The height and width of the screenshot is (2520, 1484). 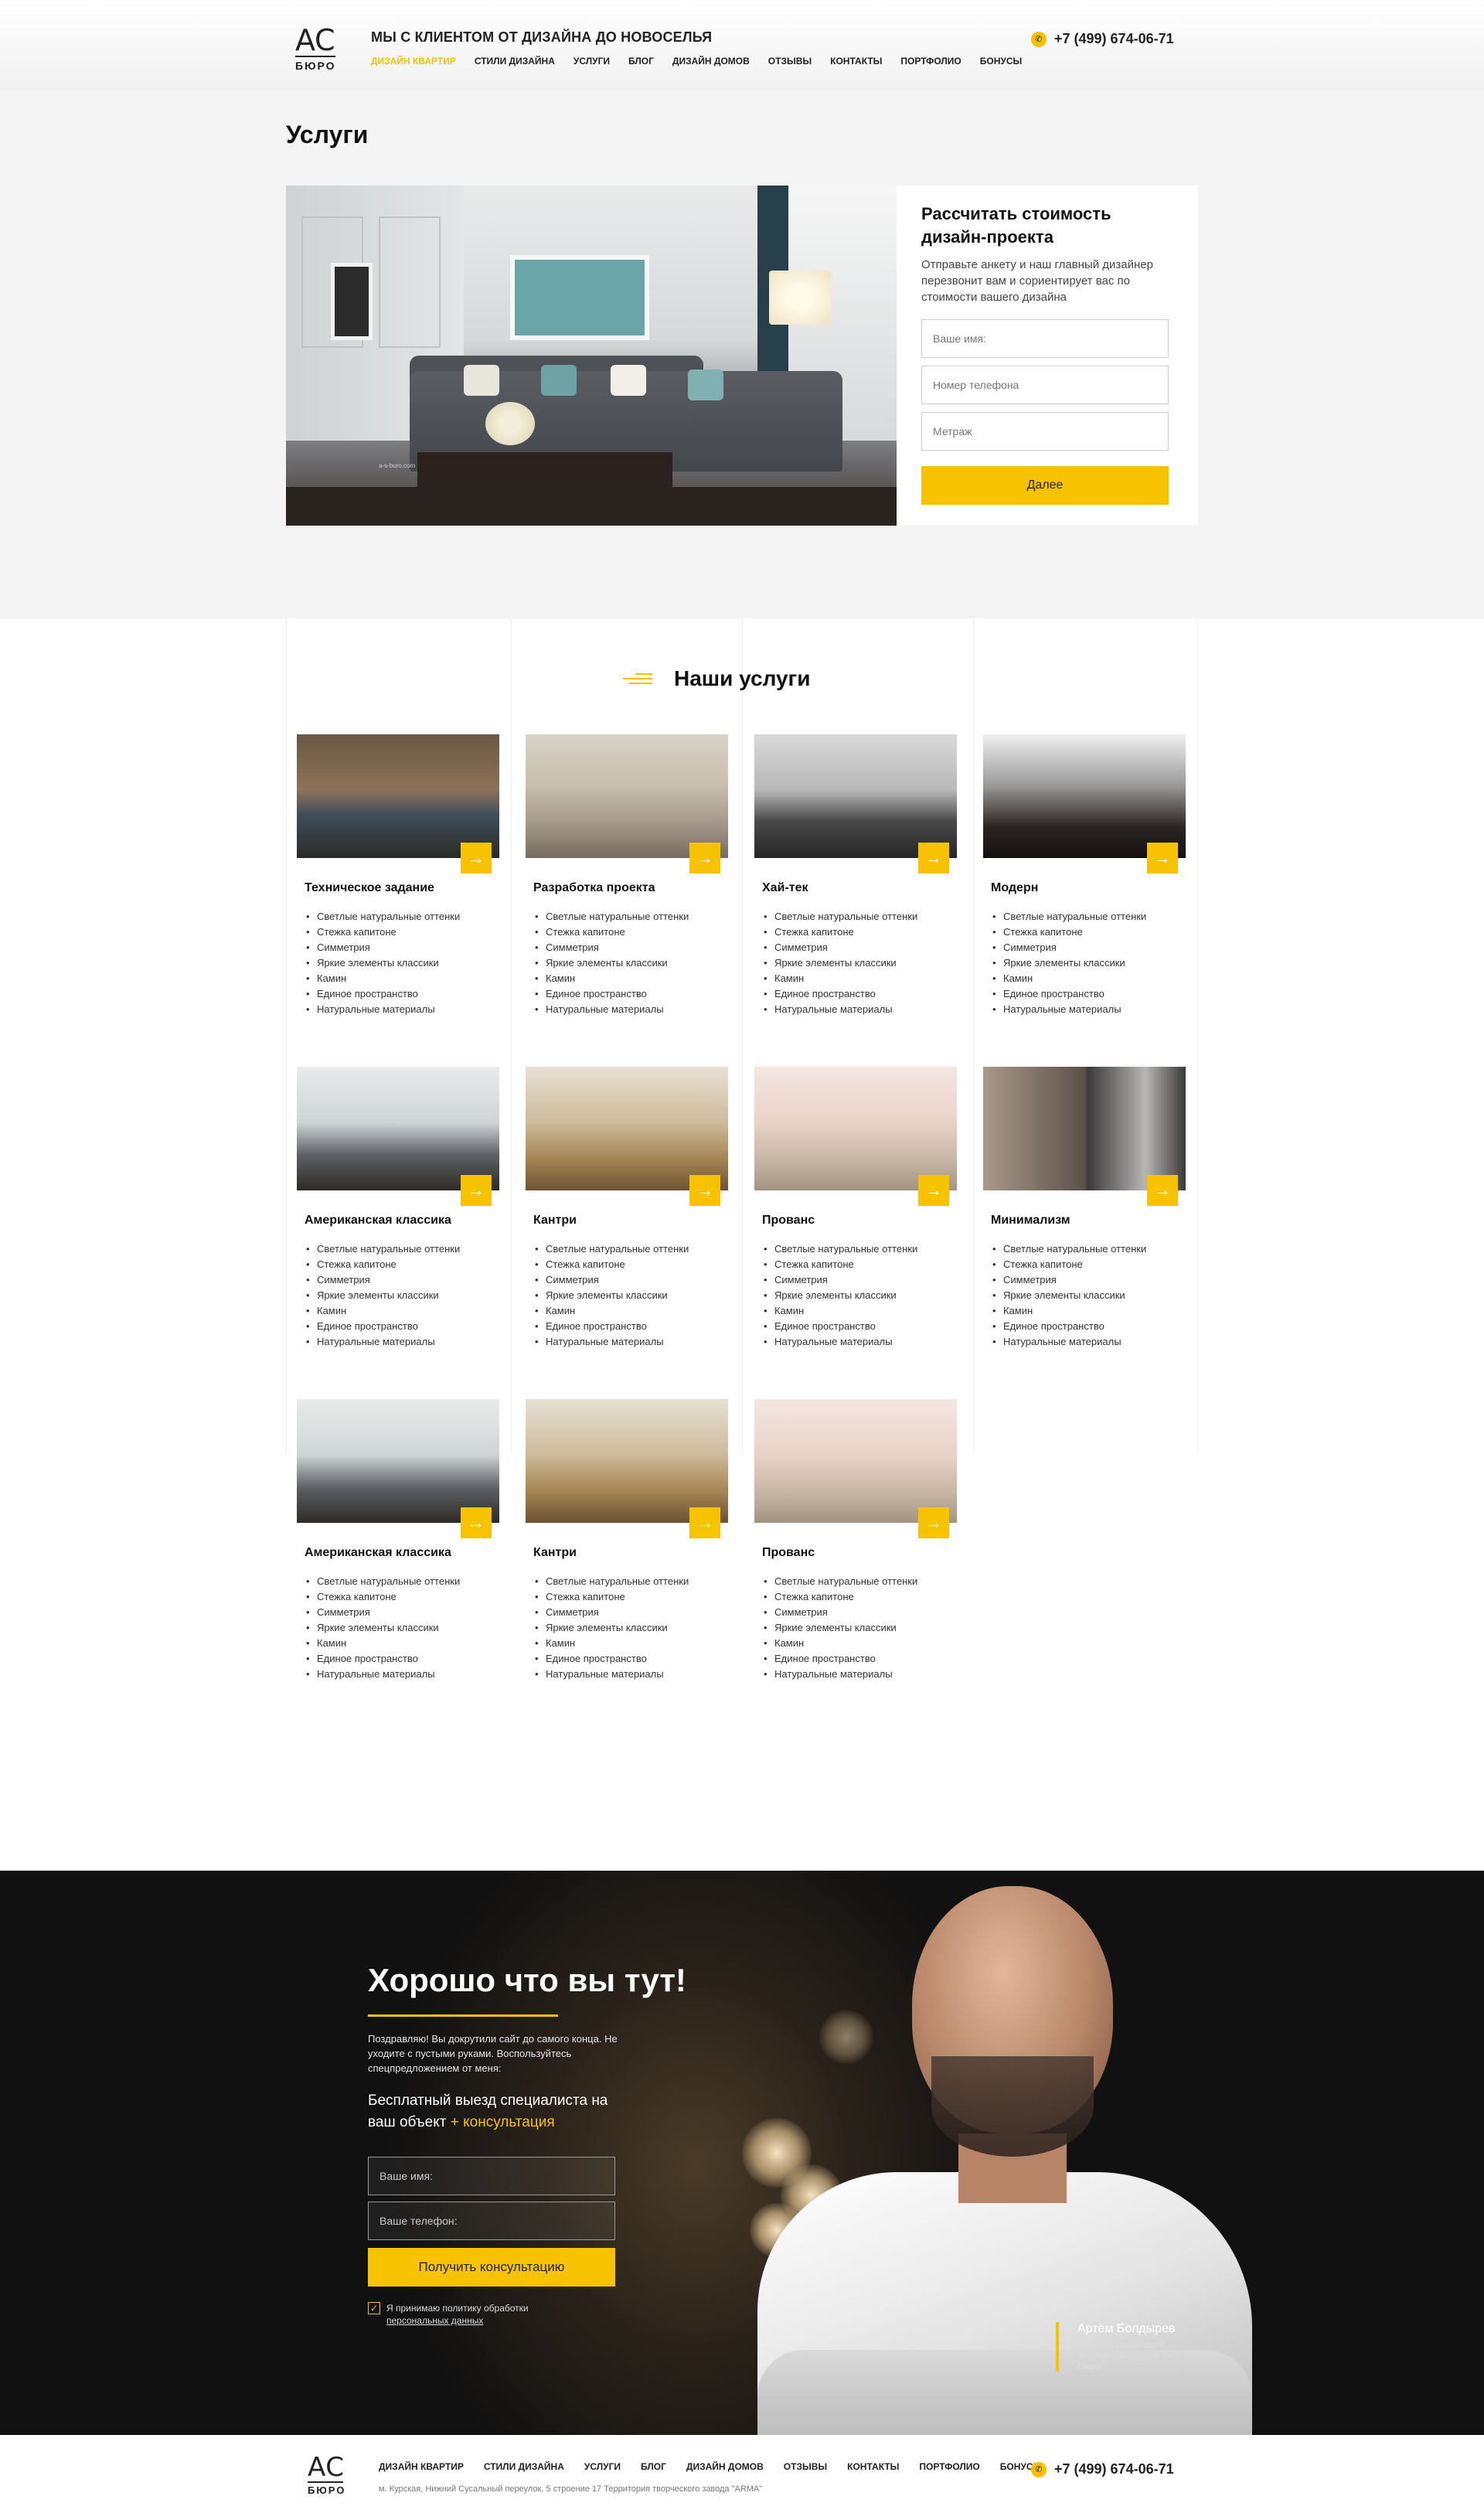 What do you see at coordinates (873, 2466) in the screenshot?
I see `footer-nav-contacts: КОНТАКТЫ` at bounding box center [873, 2466].